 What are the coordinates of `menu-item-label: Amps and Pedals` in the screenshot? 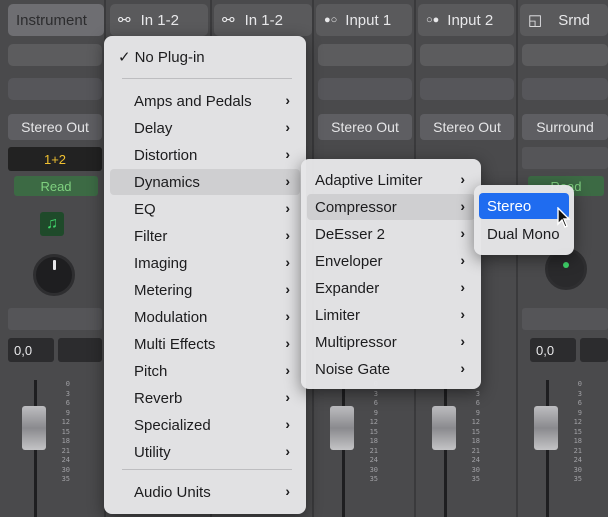 It's located at (193, 101).